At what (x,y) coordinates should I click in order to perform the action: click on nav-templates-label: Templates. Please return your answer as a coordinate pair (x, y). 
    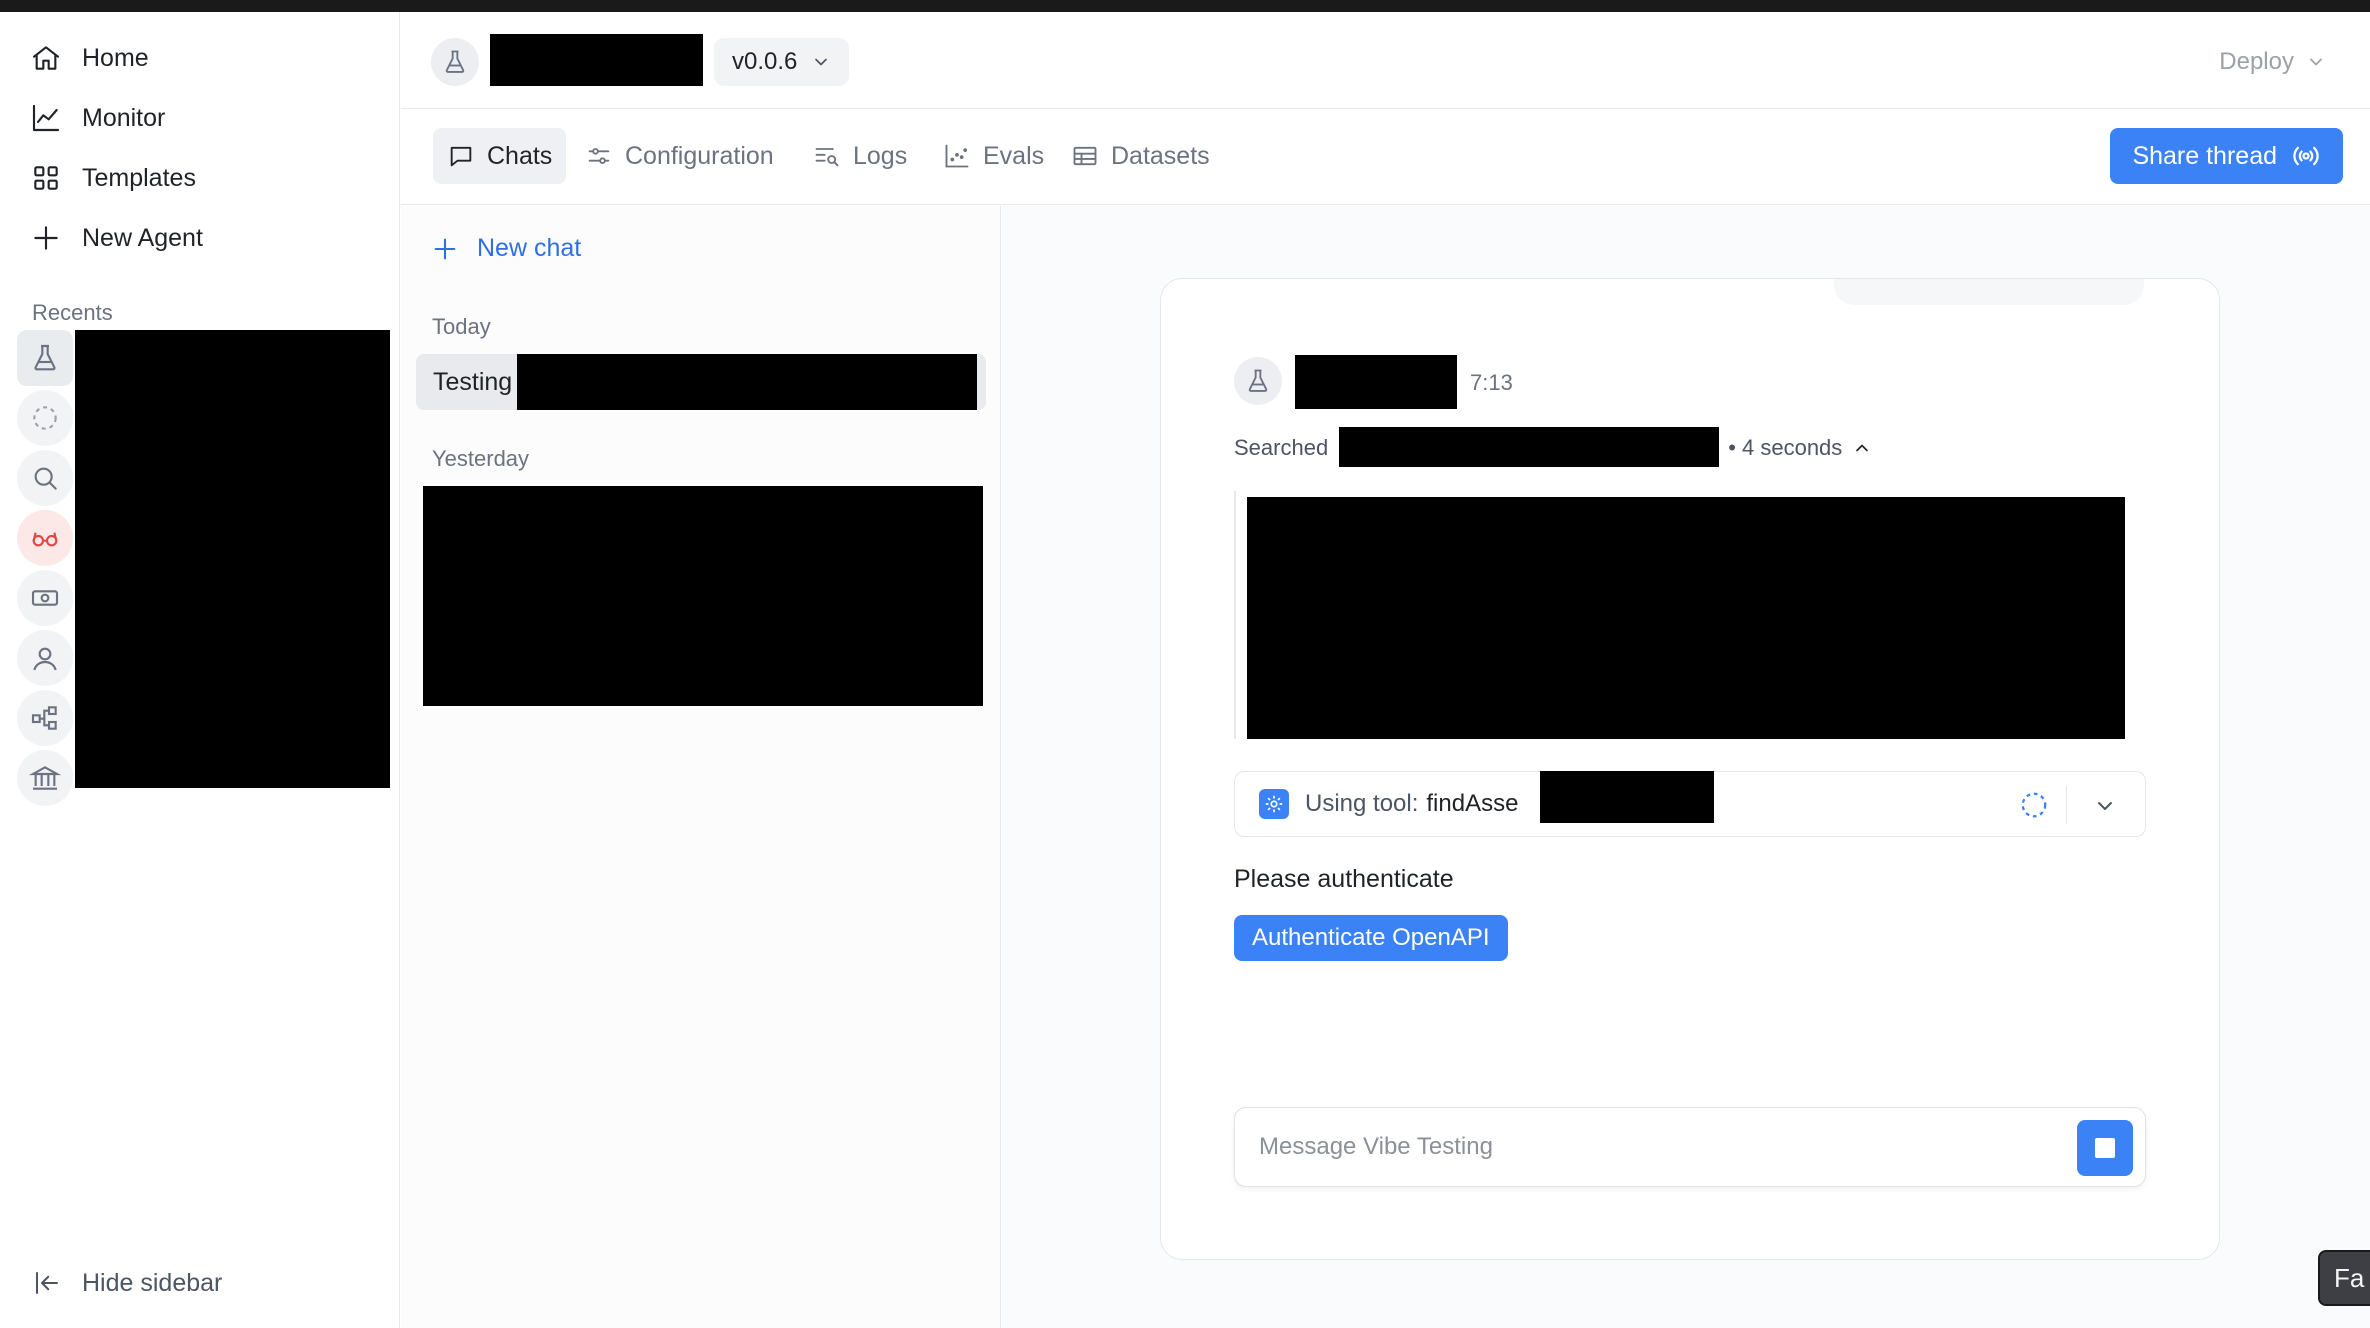
    Looking at the image, I should click on (139, 177).